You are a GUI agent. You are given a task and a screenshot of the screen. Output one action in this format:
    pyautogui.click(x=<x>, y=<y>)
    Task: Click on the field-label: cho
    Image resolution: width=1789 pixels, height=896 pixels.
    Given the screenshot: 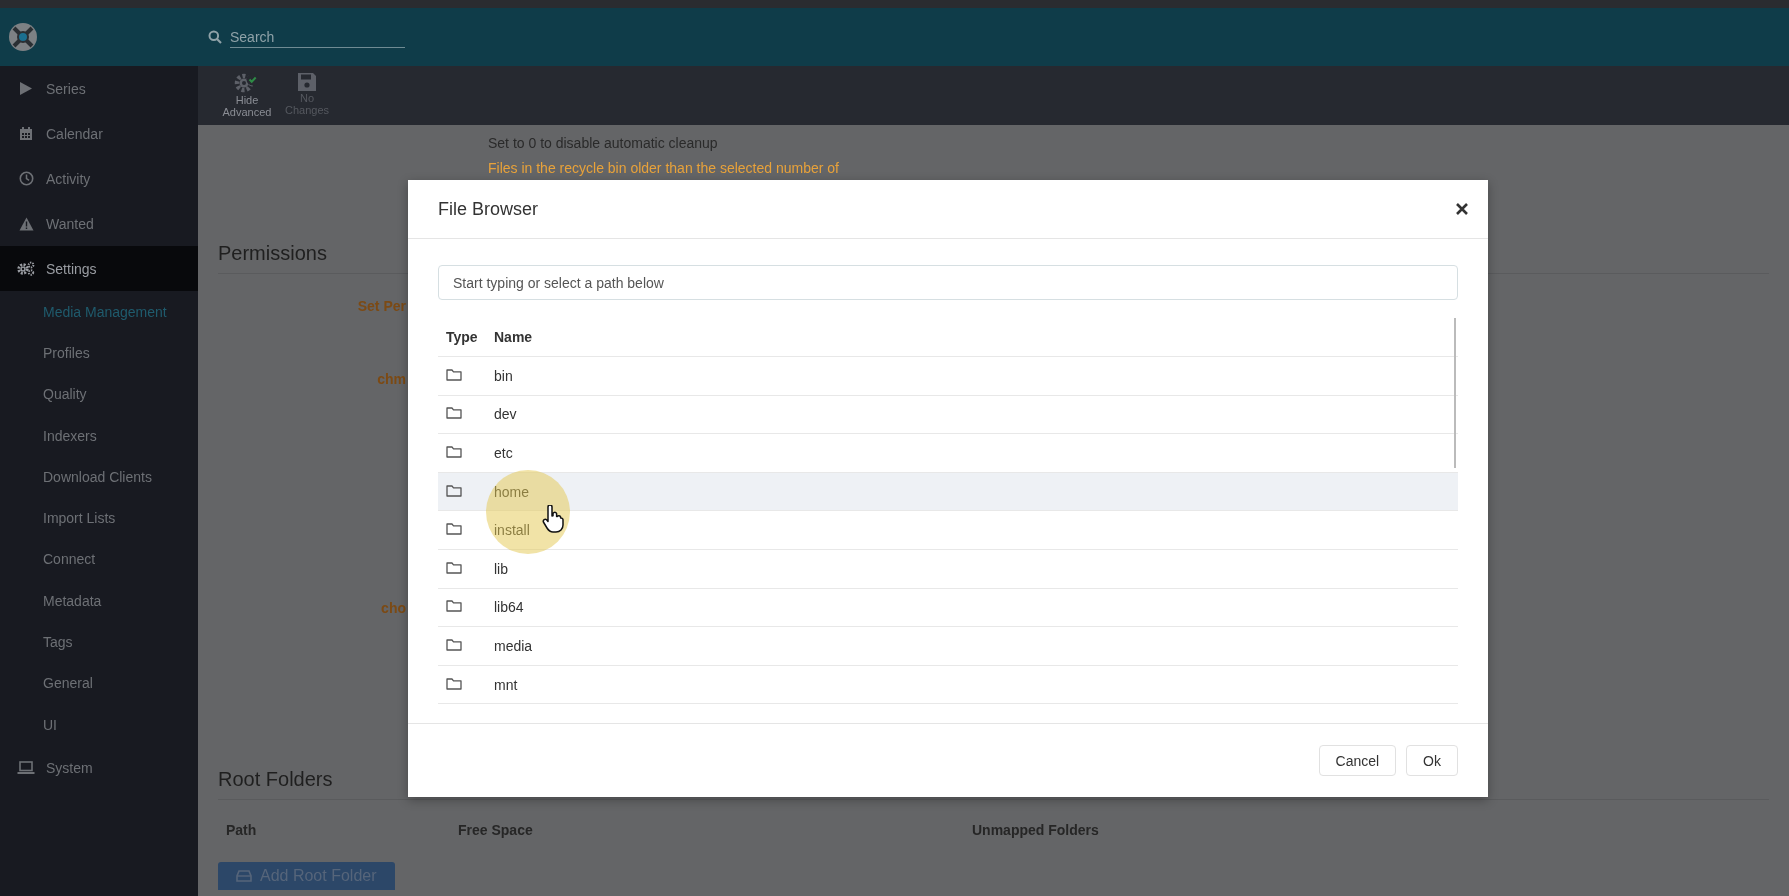 What is the action you would take?
    pyautogui.click(x=393, y=608)
    